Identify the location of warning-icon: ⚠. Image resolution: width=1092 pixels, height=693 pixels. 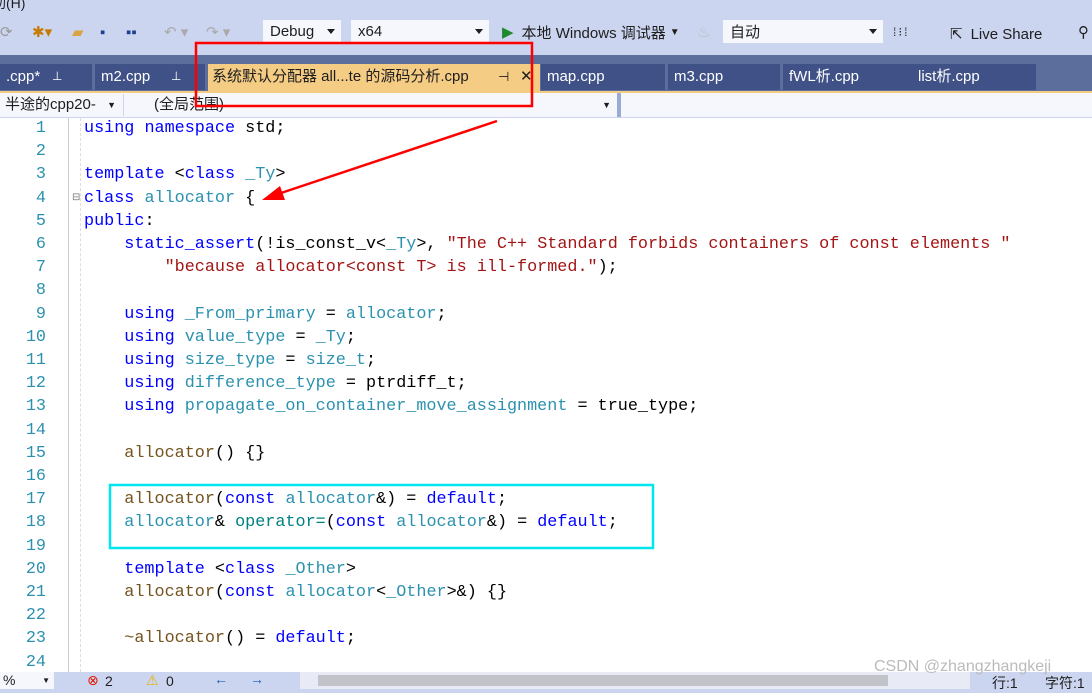
(152, 680).